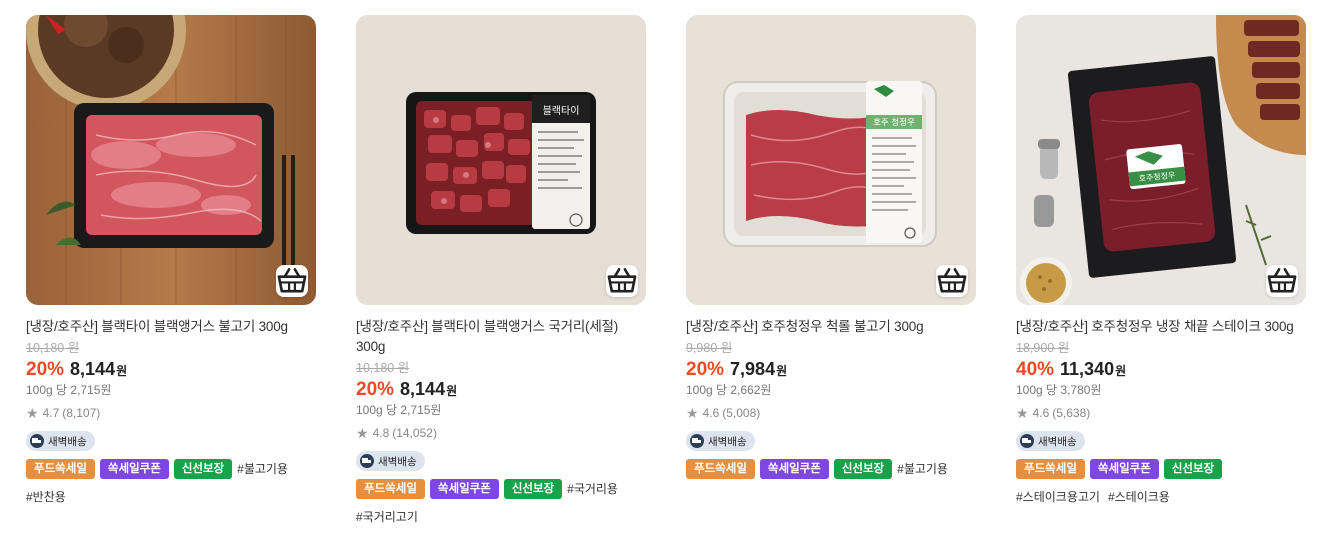 The image size is (1319, 545). What do you see at coordinates (1035, 369) in the screenshot?
I see `discount-rate: 40%` at bounding box center [1035, 369].